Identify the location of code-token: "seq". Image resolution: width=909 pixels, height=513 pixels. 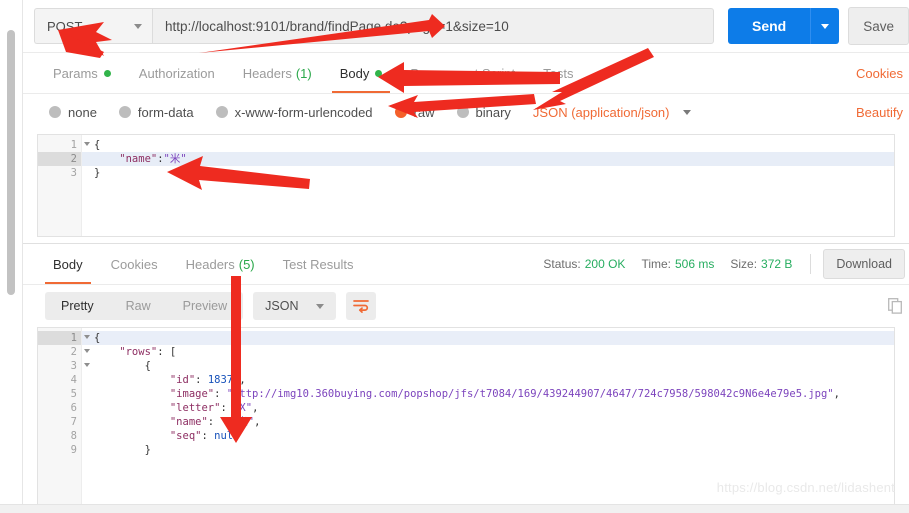
(148, 436).